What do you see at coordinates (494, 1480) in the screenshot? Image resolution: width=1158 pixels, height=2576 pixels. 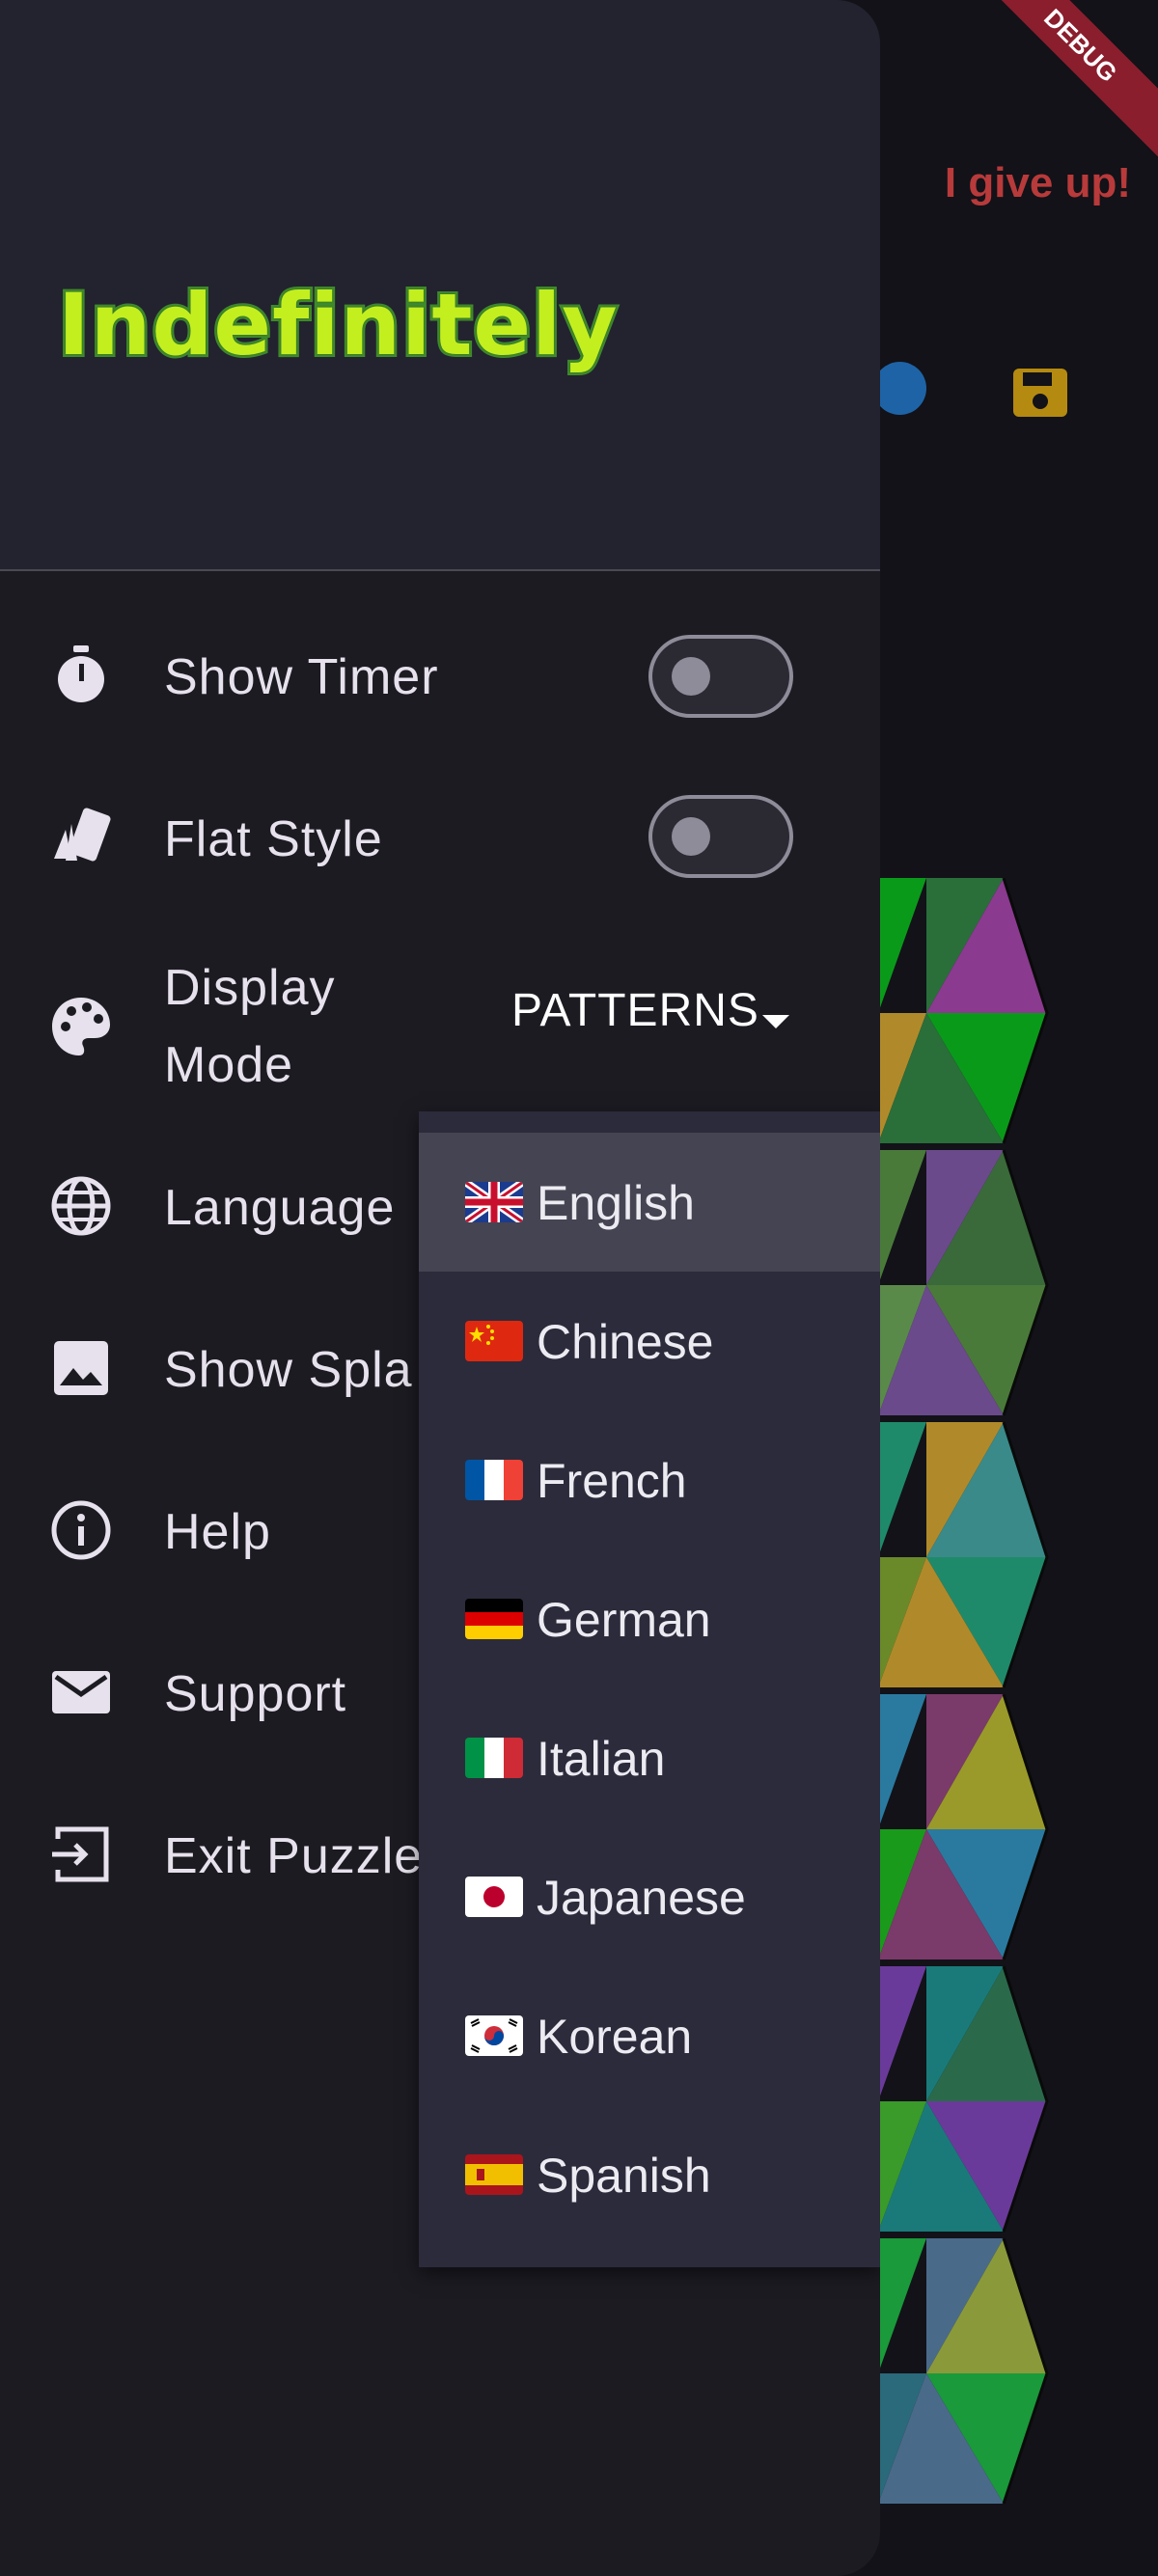 I see `france-flag-icon` at bounding box center [494, 1480].